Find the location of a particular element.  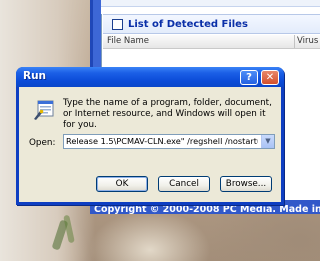

detected-files-column-headers: File Name Virus is located at coordinates (211, 42).